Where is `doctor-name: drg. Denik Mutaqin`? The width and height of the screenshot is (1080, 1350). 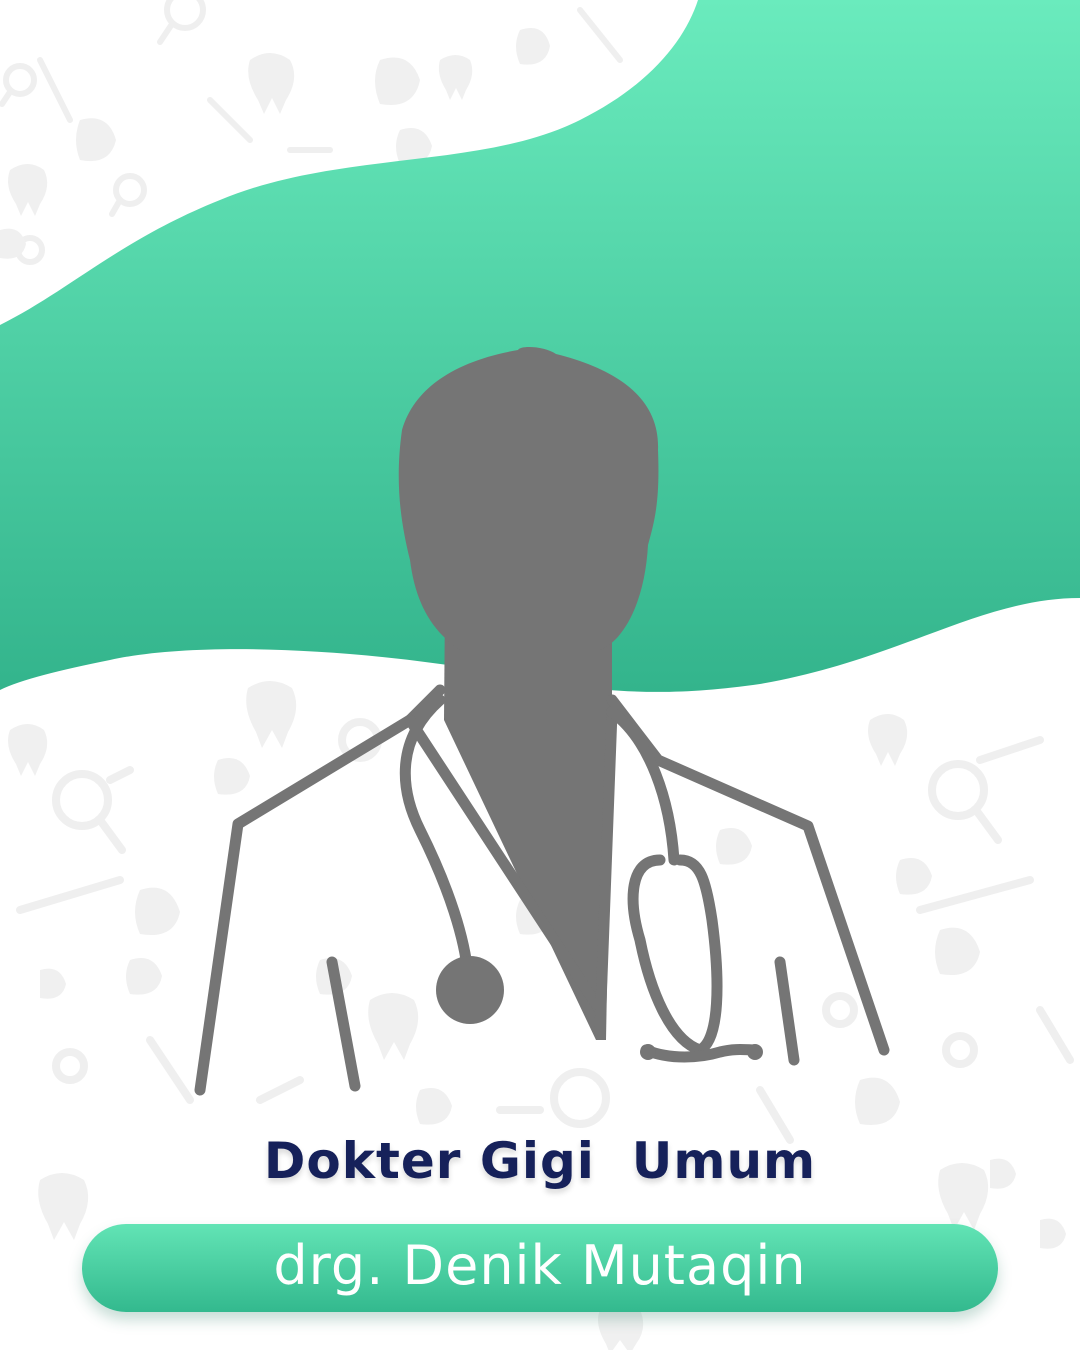
doctor-name: drg. Denik Mutaqin is located at coordinates (540, 1265).